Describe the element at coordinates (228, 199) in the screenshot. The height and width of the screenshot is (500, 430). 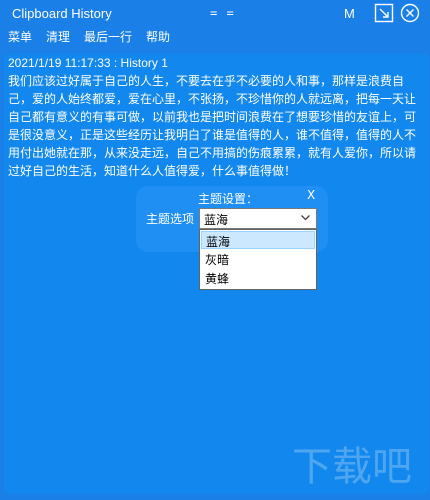
I see `theme-settings-title: 主题设置：` at that location.